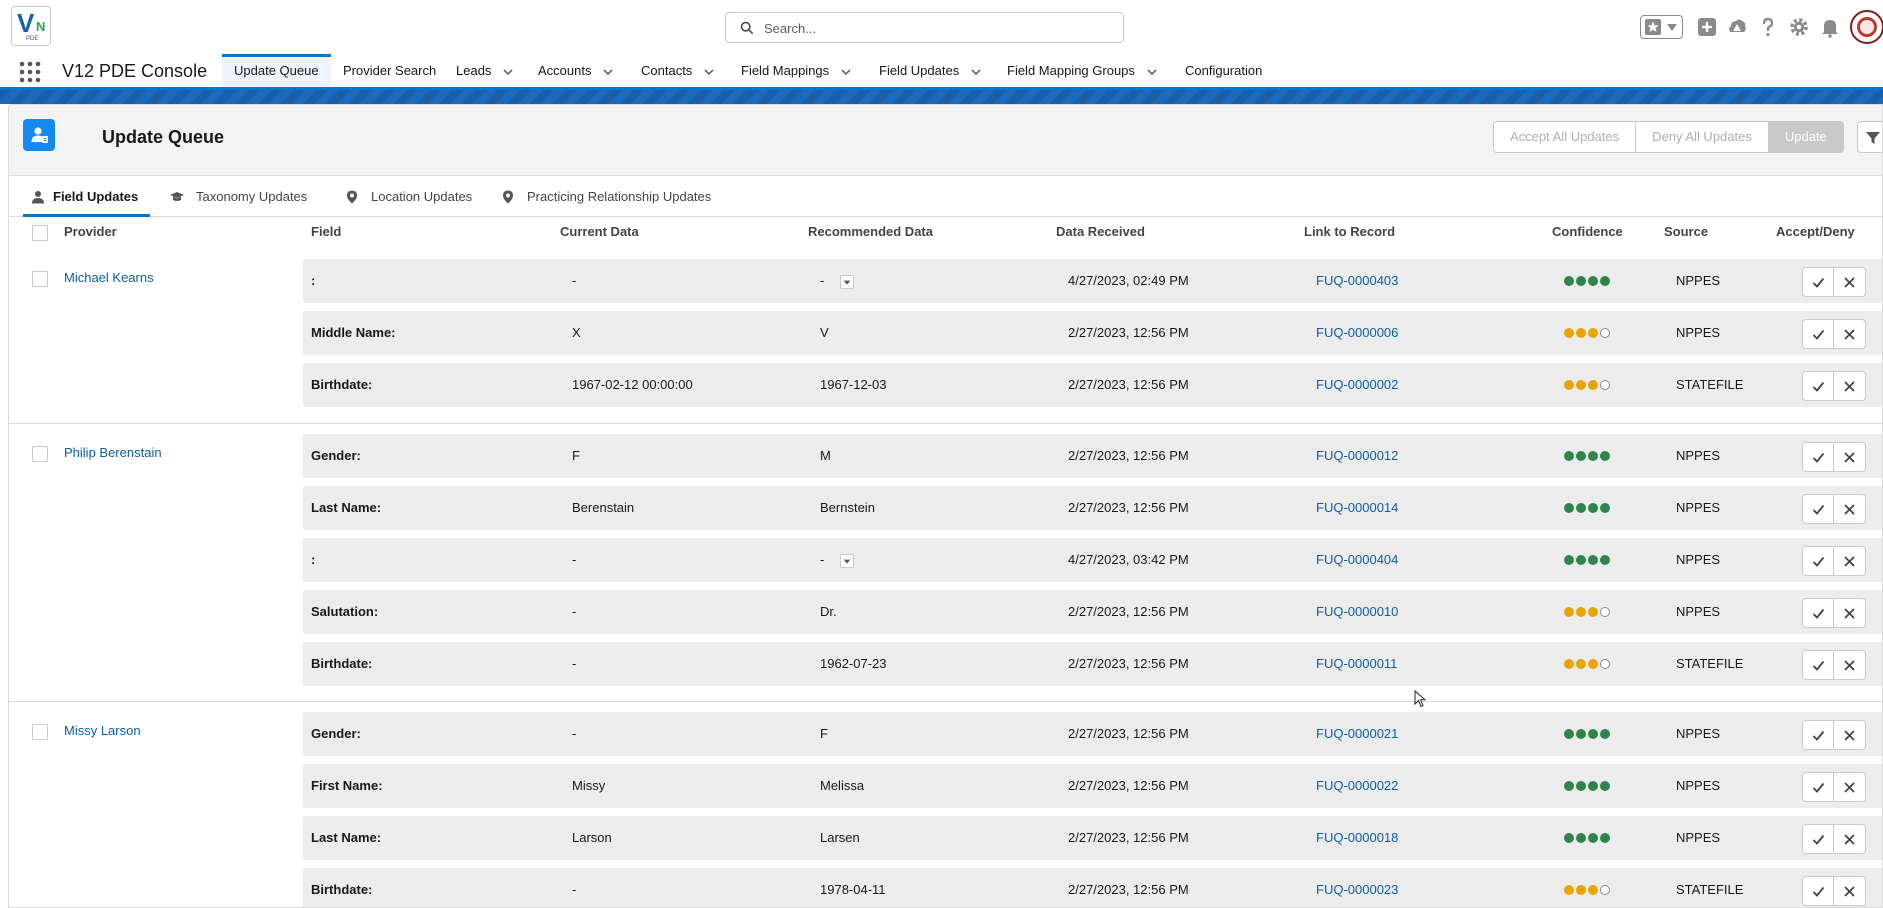  I want to click on field-name: Last Name:, so click(346, 507).